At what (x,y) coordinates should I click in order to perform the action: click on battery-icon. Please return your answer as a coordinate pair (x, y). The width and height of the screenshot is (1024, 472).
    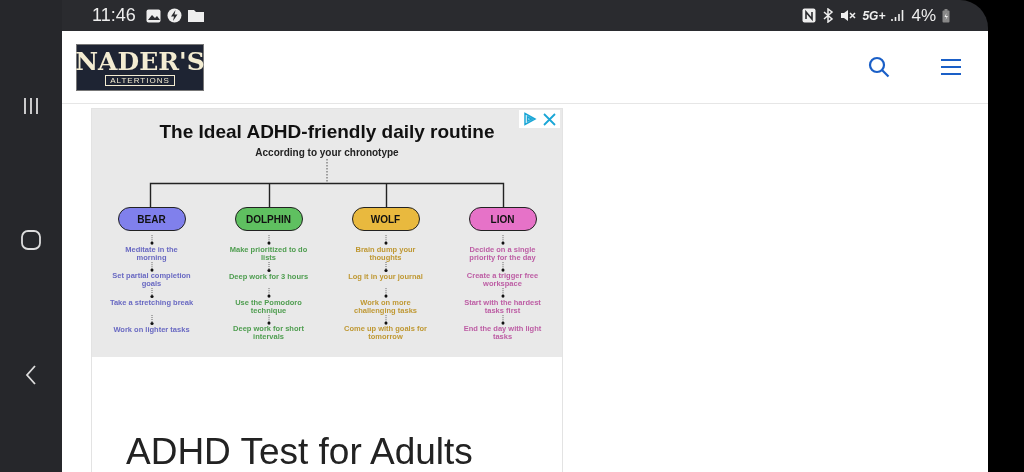
    Looking at the image, I should click on (946, 15).